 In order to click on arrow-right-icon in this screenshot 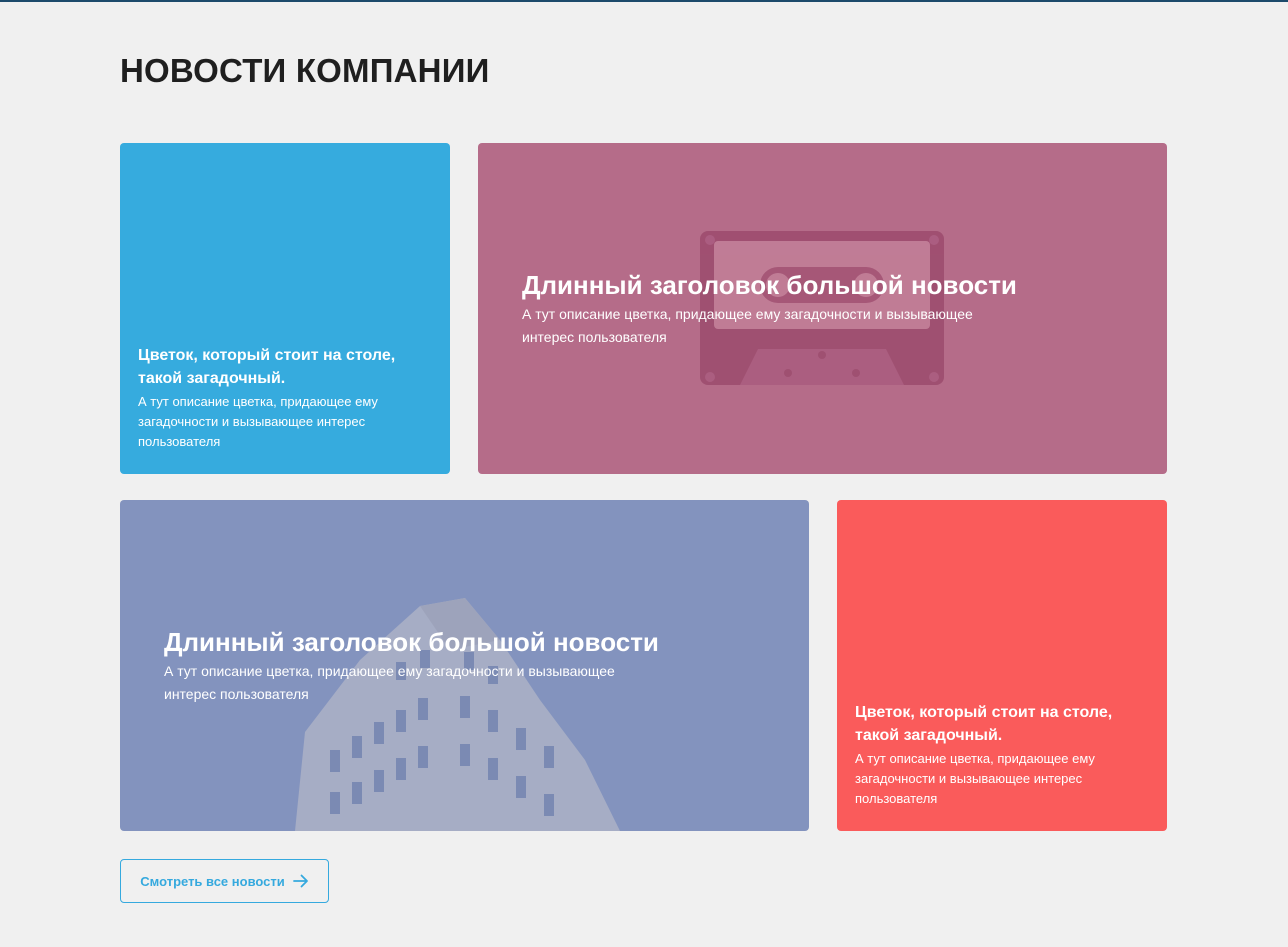, I will do `click(300, 881)`.